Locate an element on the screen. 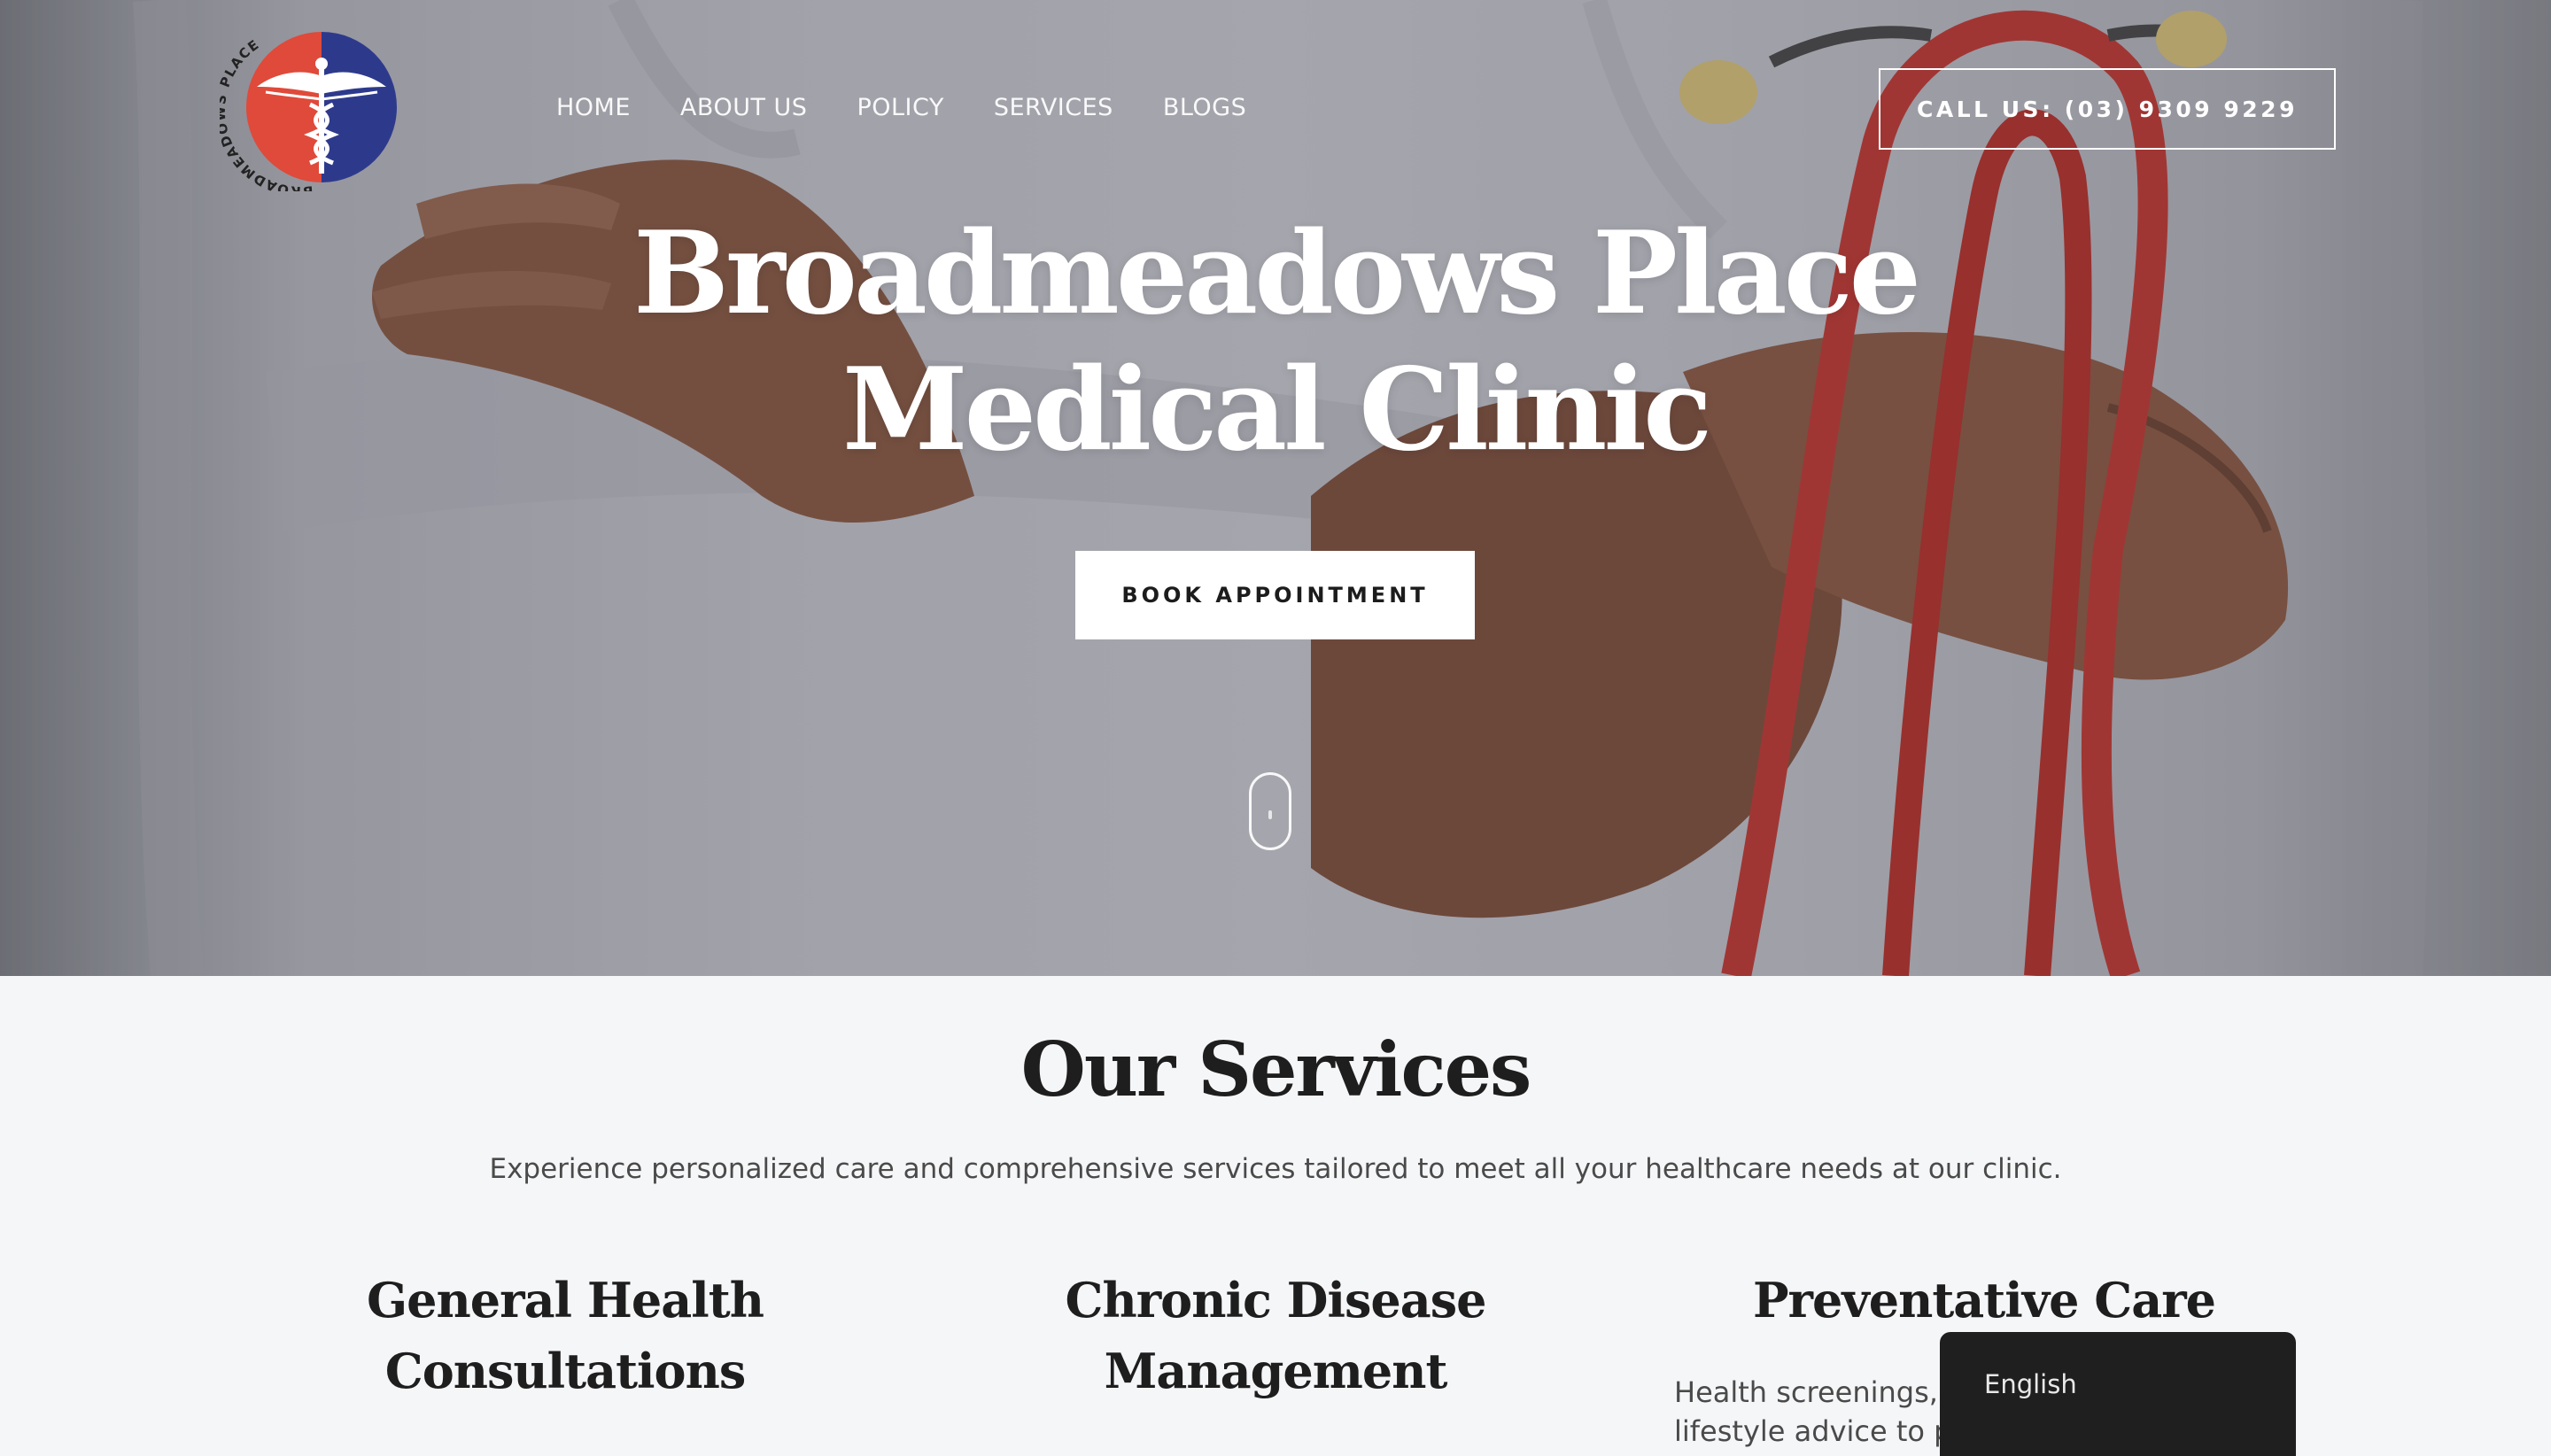 Image resolution: width=2551 pixels, height=1456 pixels. hero-title-line2: Medical Clinic is located at coordinates (1277, 410).